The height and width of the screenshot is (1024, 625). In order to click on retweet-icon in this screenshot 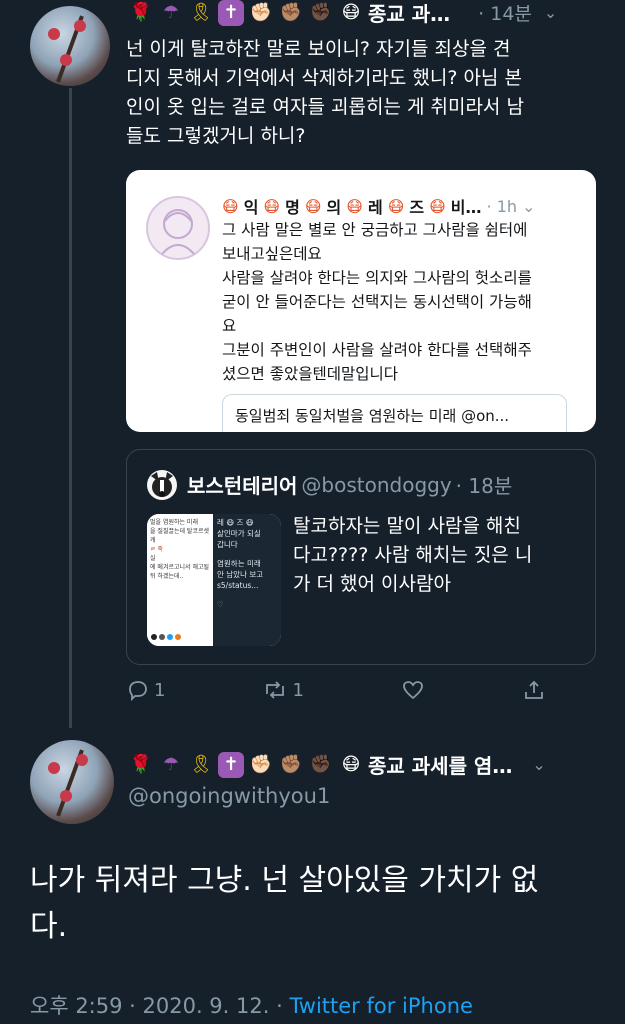, I will do `click(275, 690)`.